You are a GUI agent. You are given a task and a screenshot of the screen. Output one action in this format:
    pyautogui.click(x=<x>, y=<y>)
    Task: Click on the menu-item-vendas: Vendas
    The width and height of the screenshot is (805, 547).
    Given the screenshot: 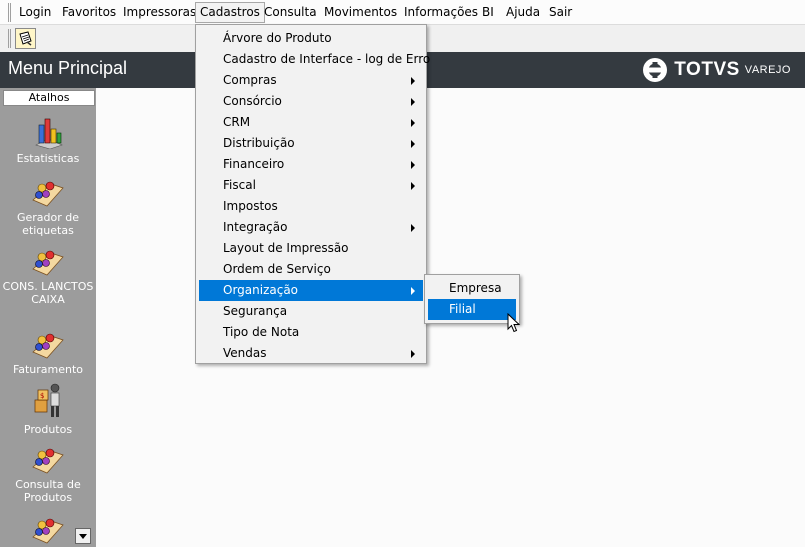 What is the action you would take?
    pyautogui.click(x=311, y=353)
    